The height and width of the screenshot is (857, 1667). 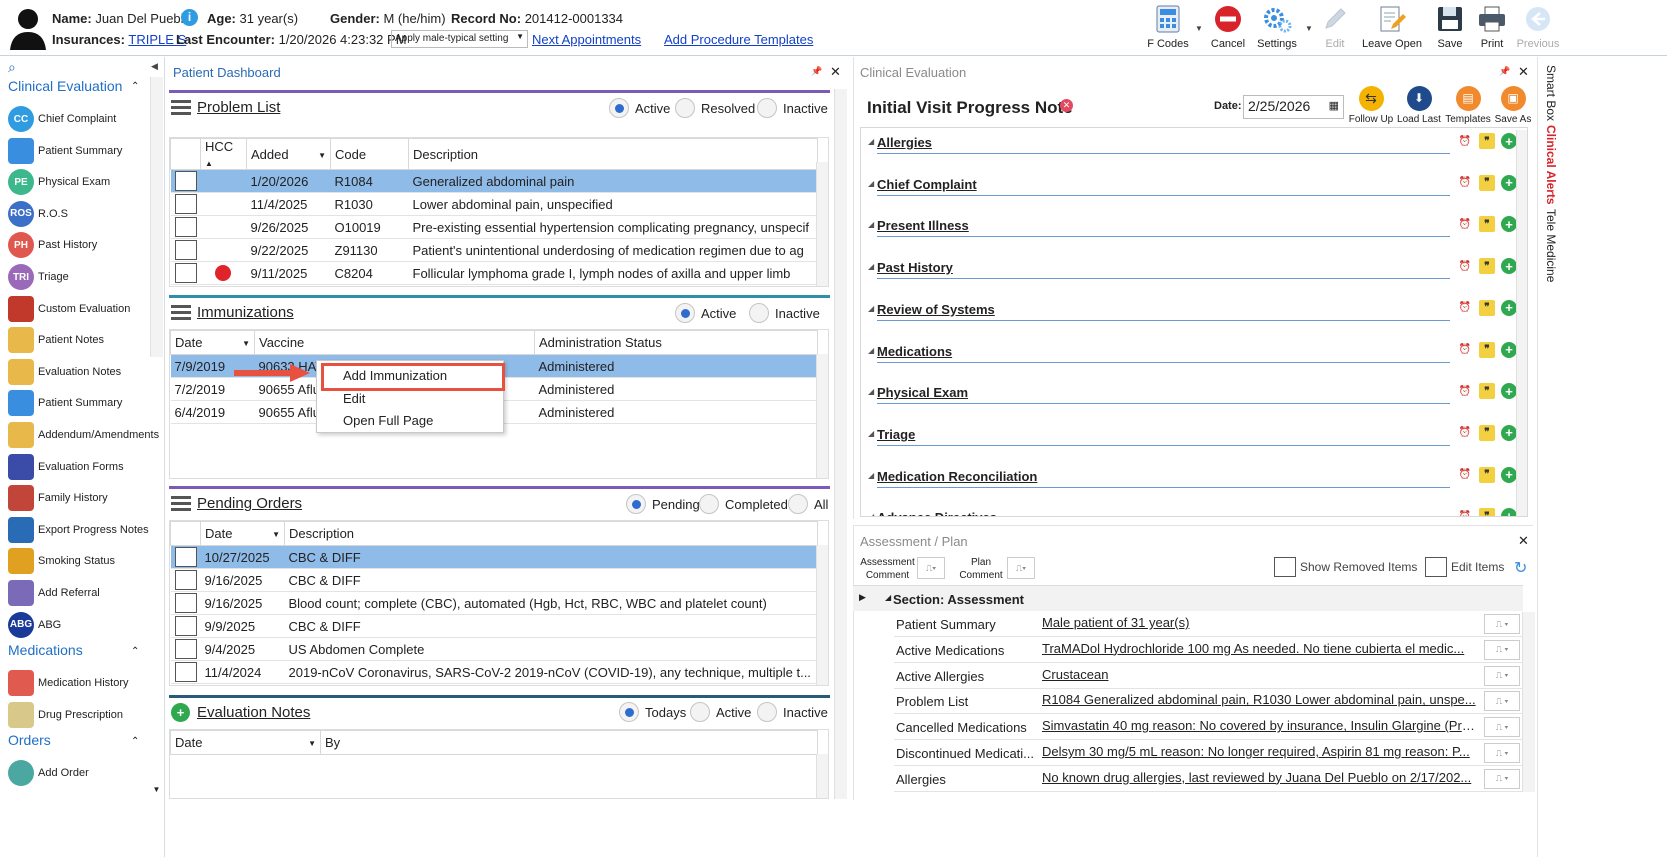 I want to click on menu-icon, so click(x=181, y=313).